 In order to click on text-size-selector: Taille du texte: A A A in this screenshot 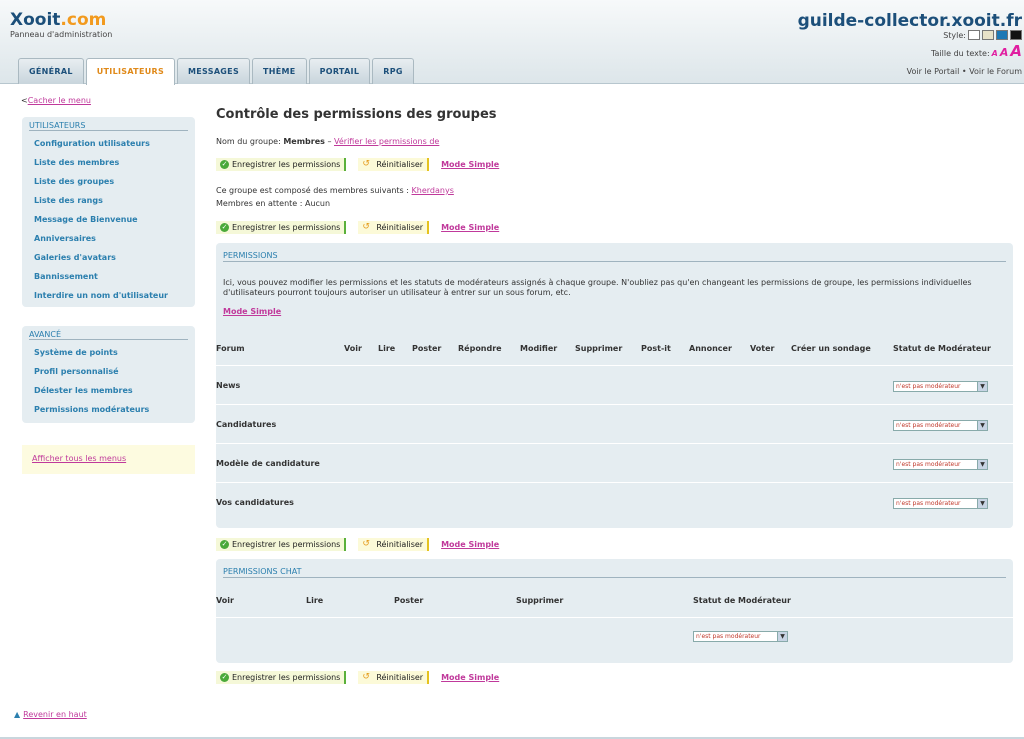, I will do `click(976, 51)`.